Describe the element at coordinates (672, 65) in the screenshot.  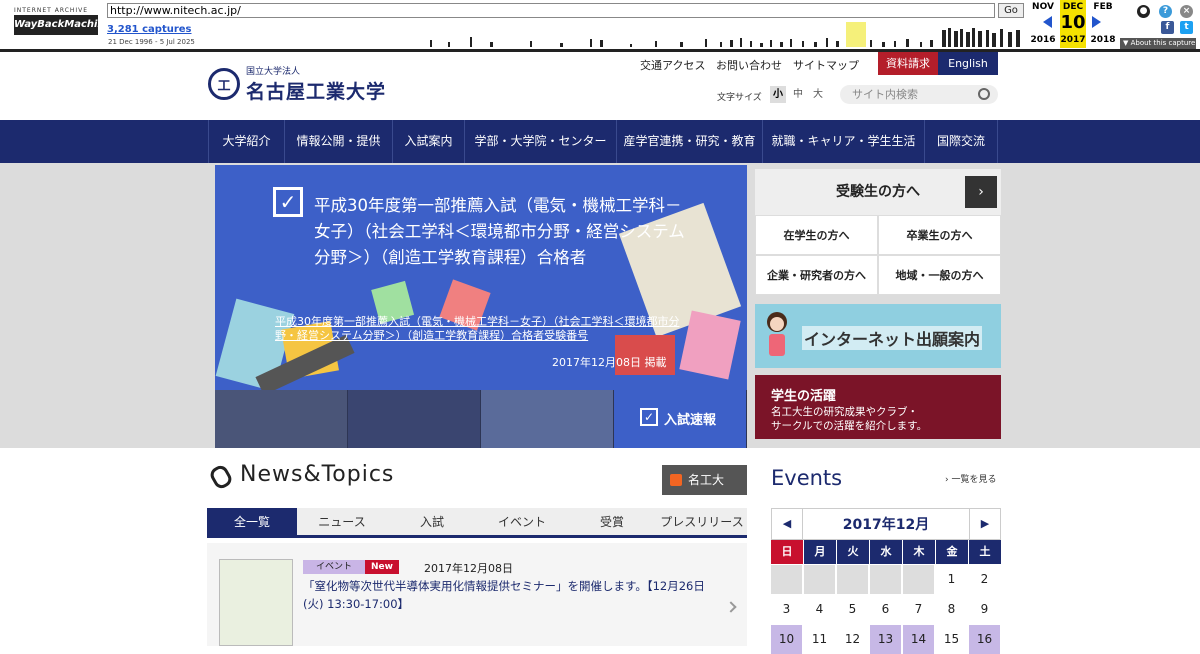
I see `access-link: 交通アクセス` at that location.